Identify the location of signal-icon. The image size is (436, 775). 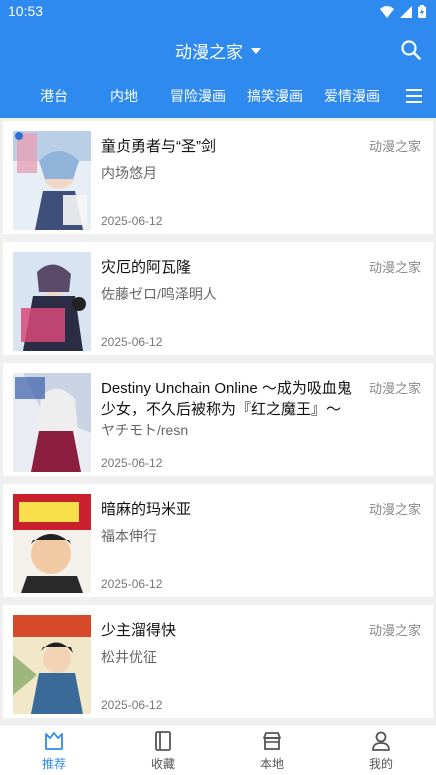
(406, 11).